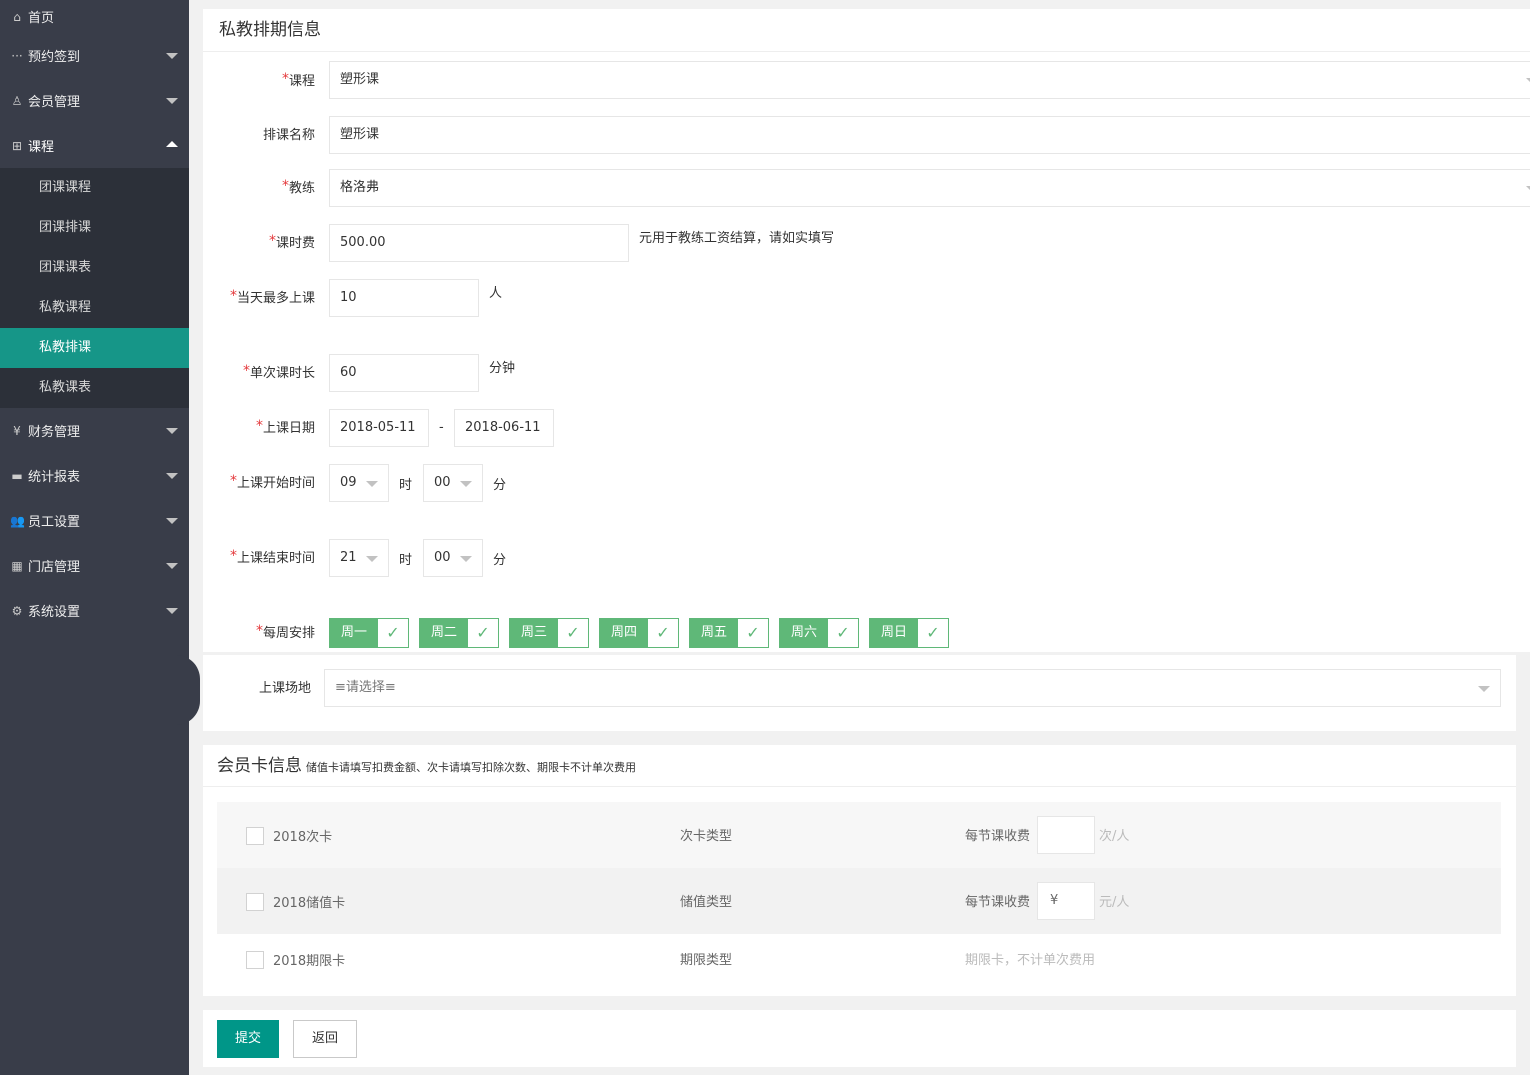 The height and width of the screenshot is (1075, 1530). I want to click on hour-unit: 时, so click(406, 485).